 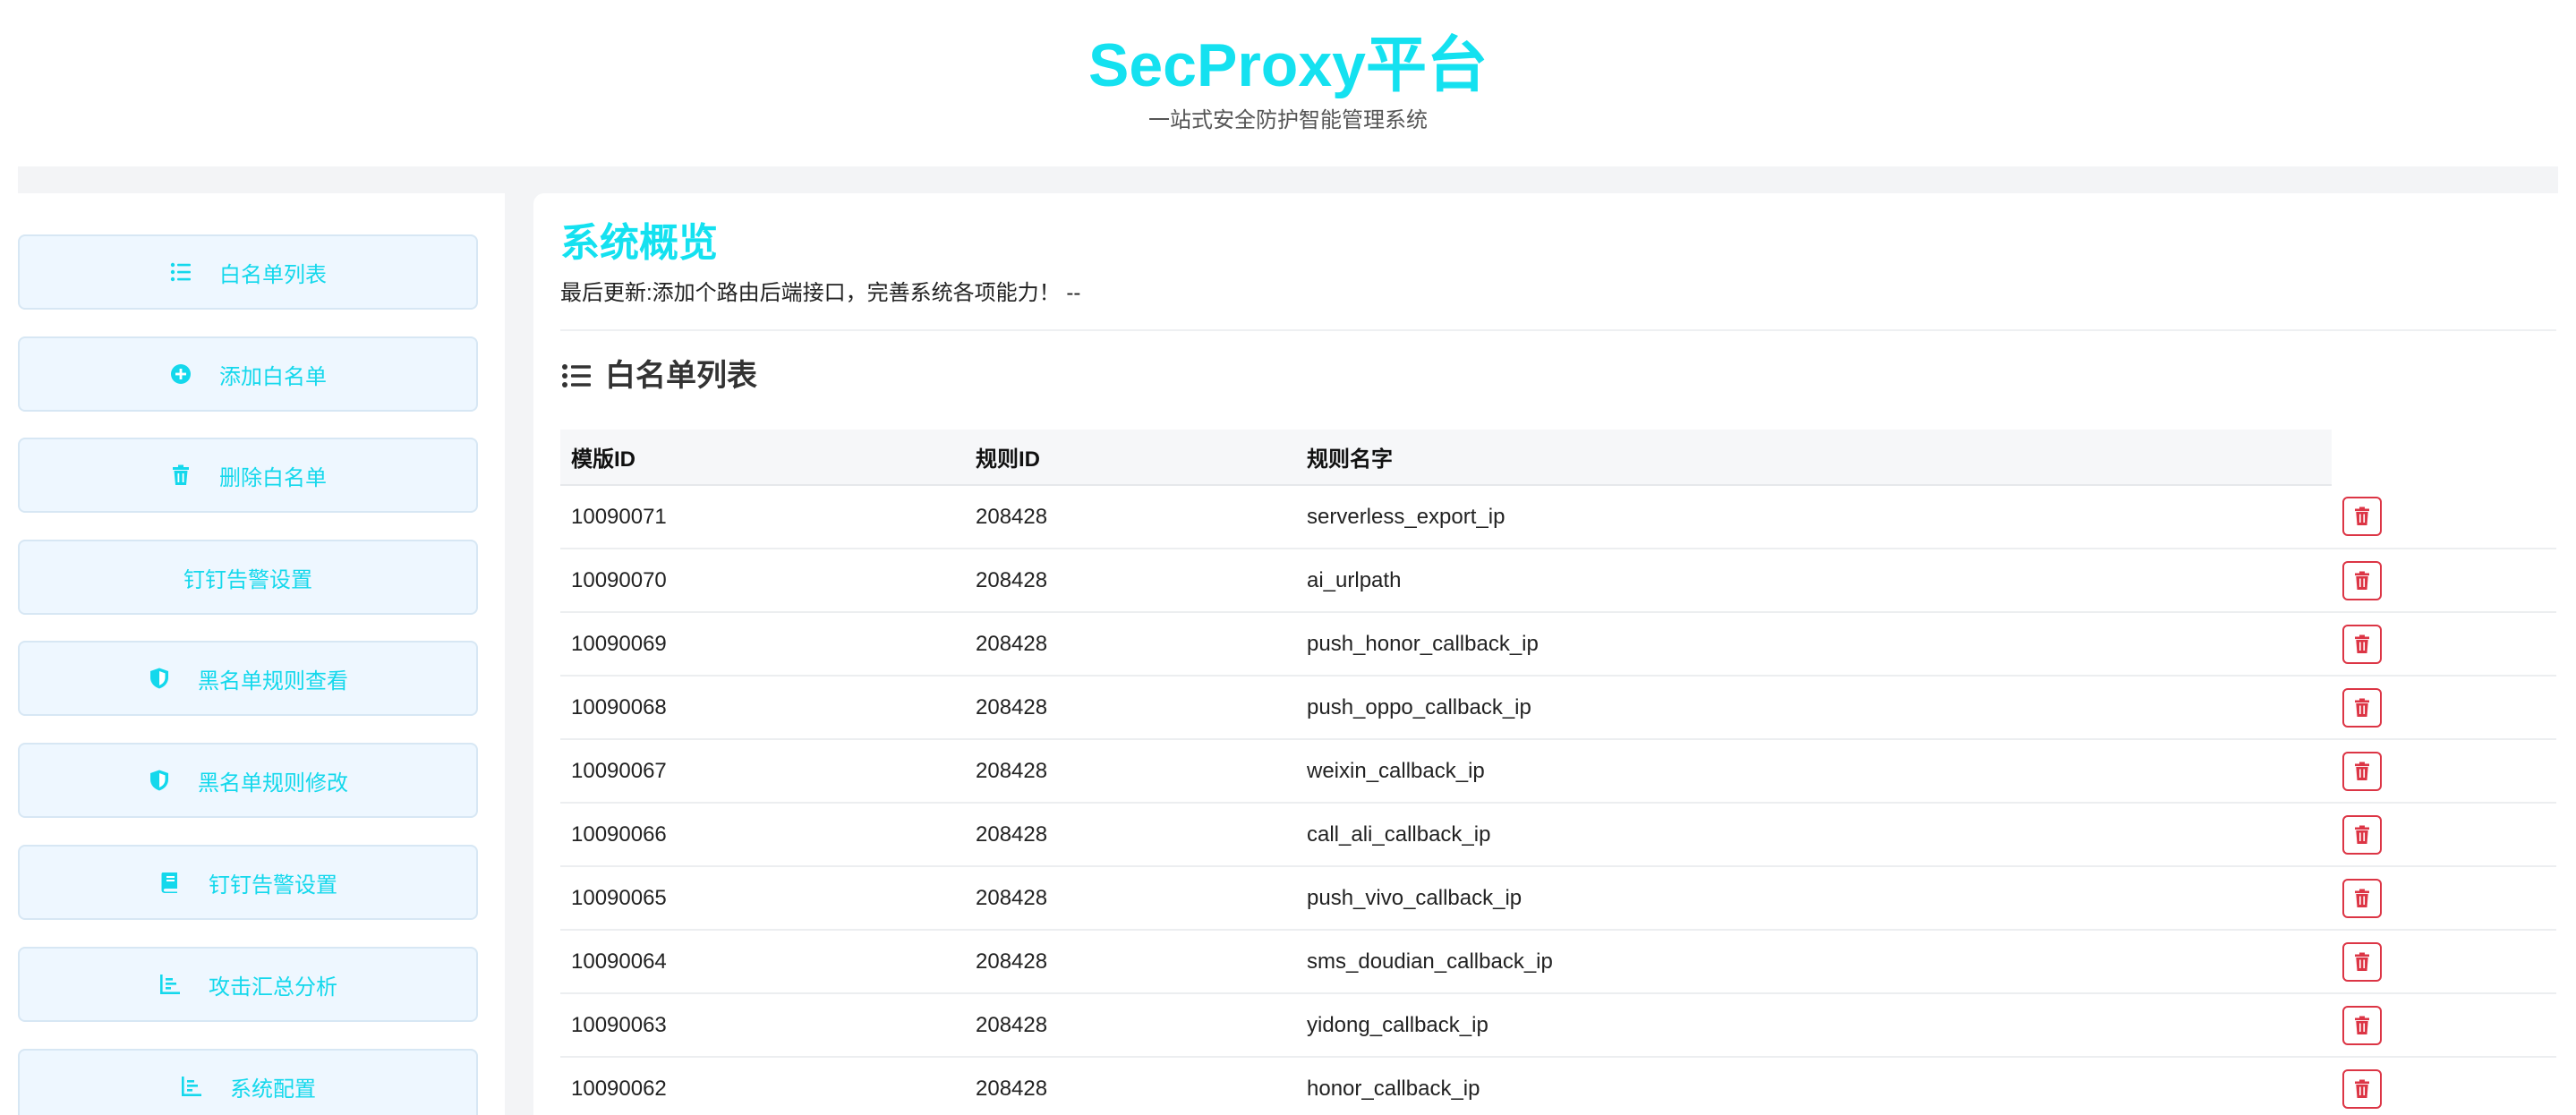 I want to click on sidebar-item-label: 添加白名单, so click(x=273, y=376).